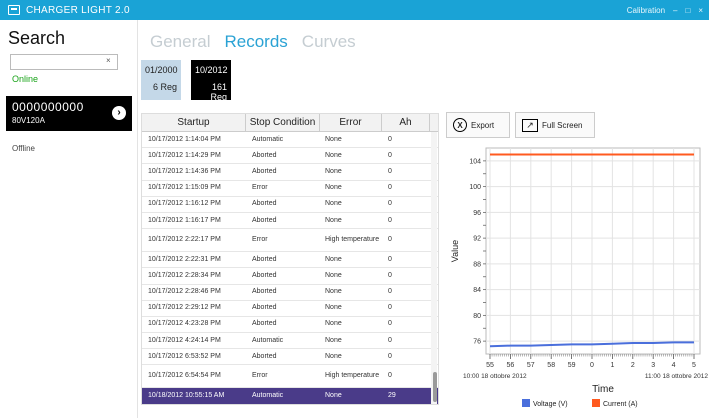 The image size is (709, 418). I want to click on cell-startup: 10/17/2012 4:24:14 PM, so click(184, 340).